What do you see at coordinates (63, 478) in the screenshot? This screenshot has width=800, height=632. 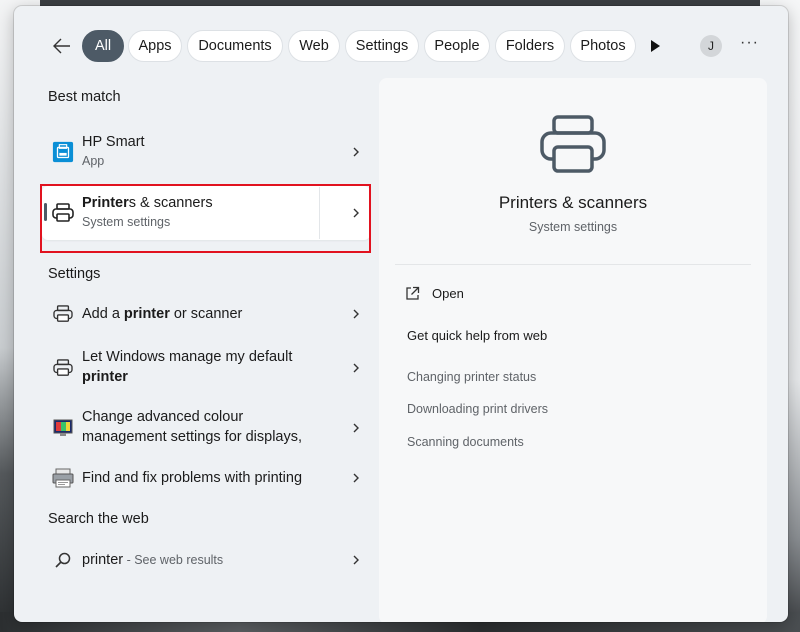 I see `troubleshoot-printer-icon` at bounding box center [63, 478].